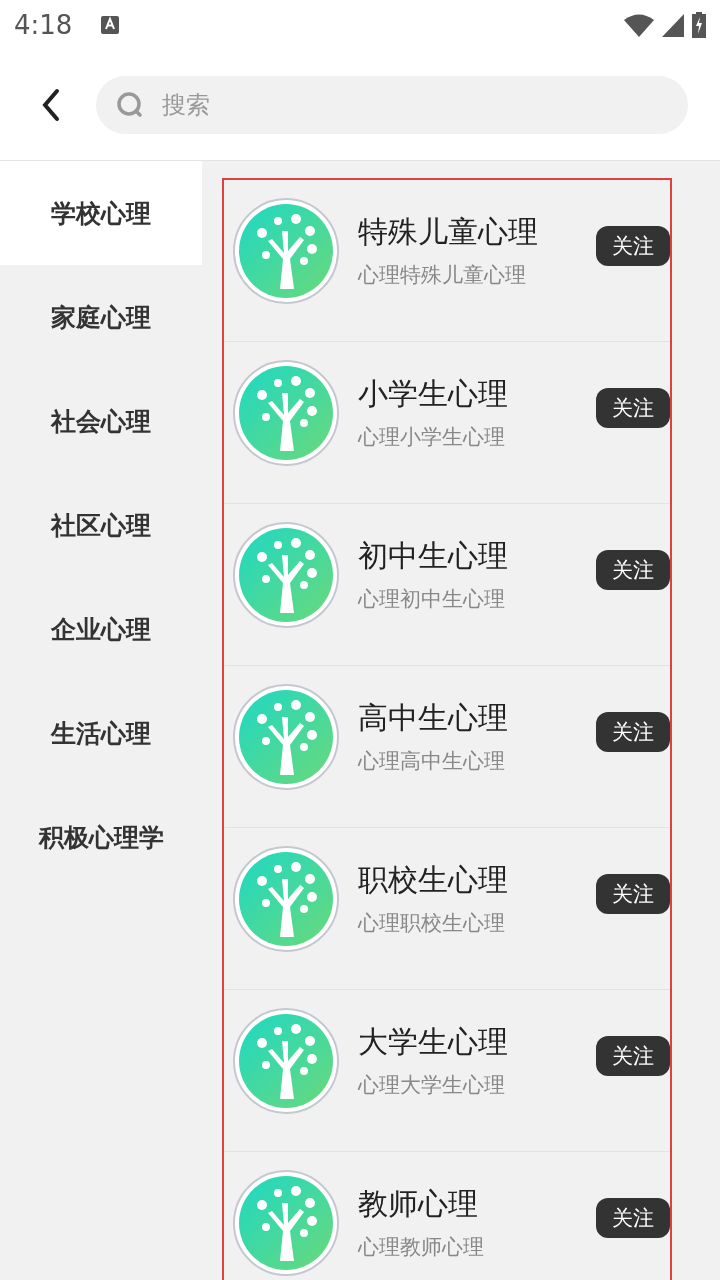  What do you see at coordinates (432, 923) in the screenshot?
I see `item-subtitle: 心理职校生心理` at bounding box center [432, 923].